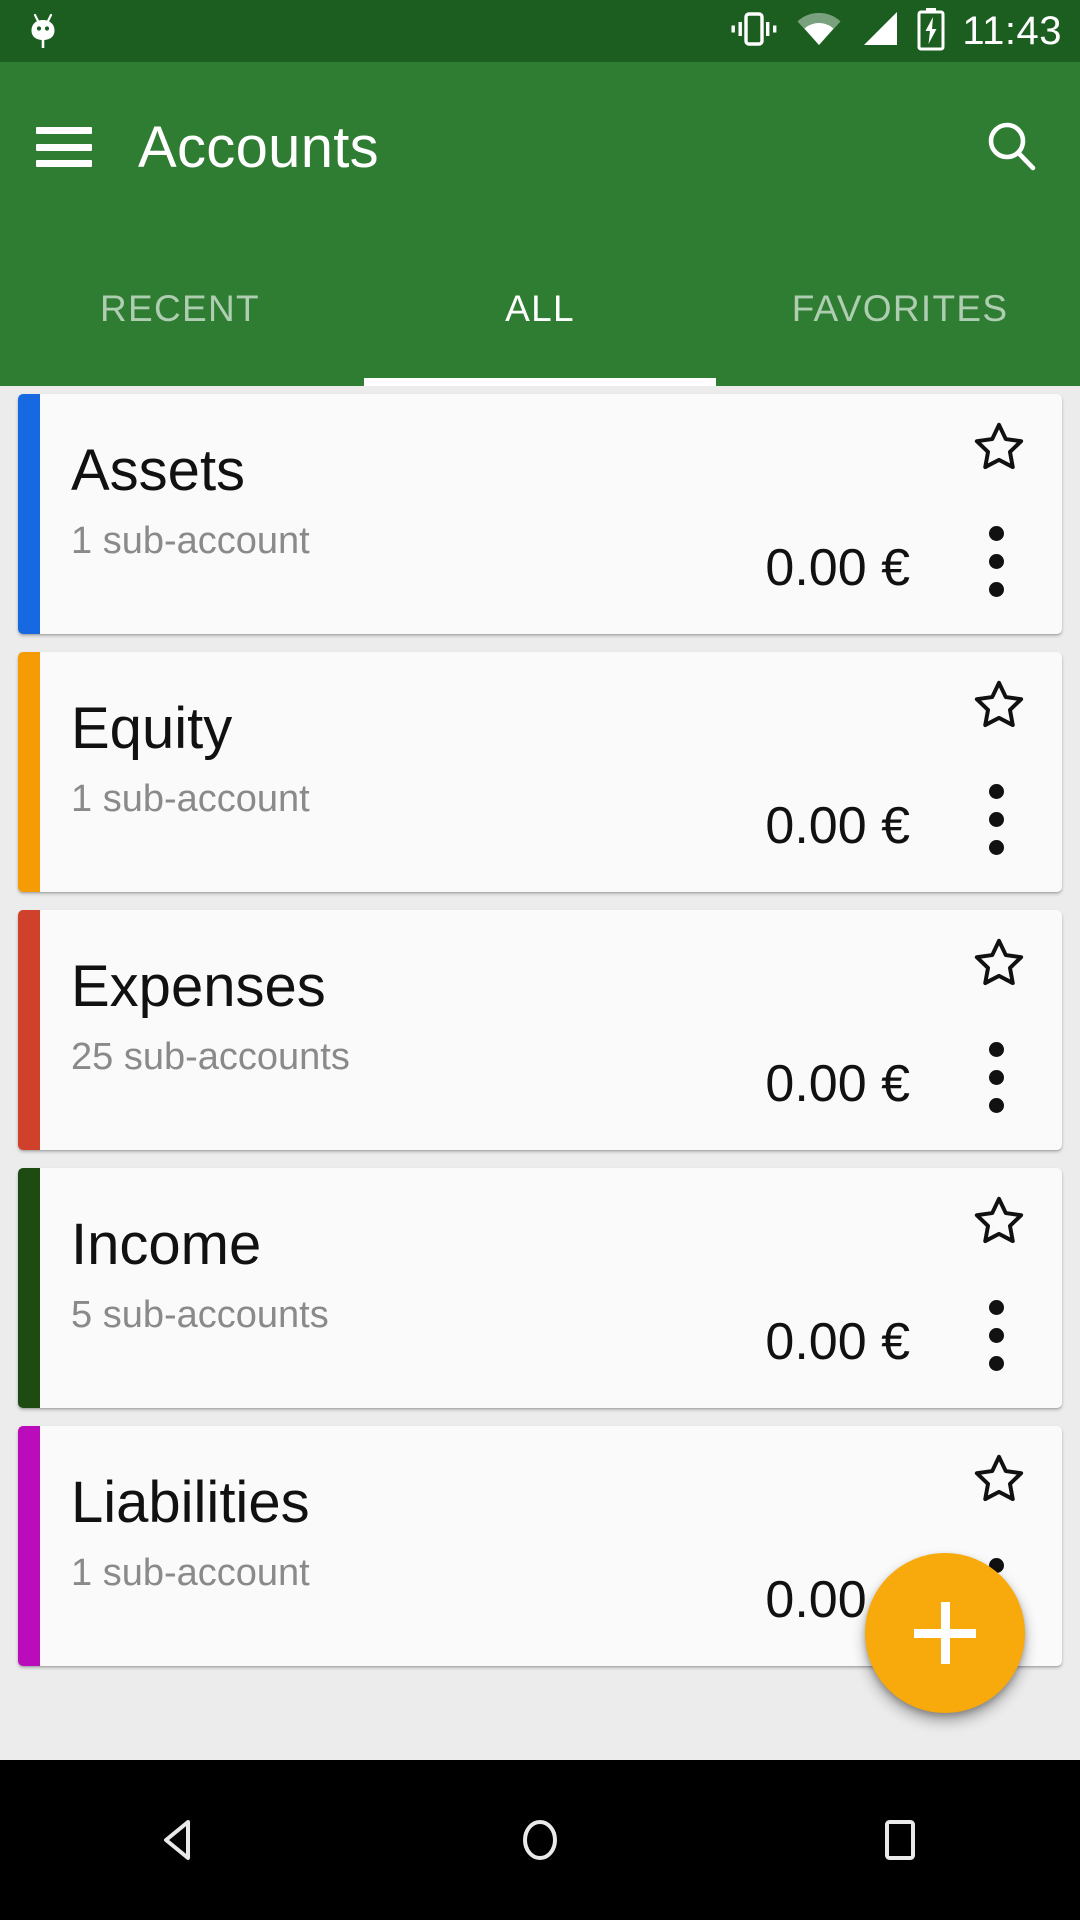 The height and width of the screenshot is (1920, 1080). I want to click on account-subaccount-count: 5 sub-accounts, so click(200, 1315).